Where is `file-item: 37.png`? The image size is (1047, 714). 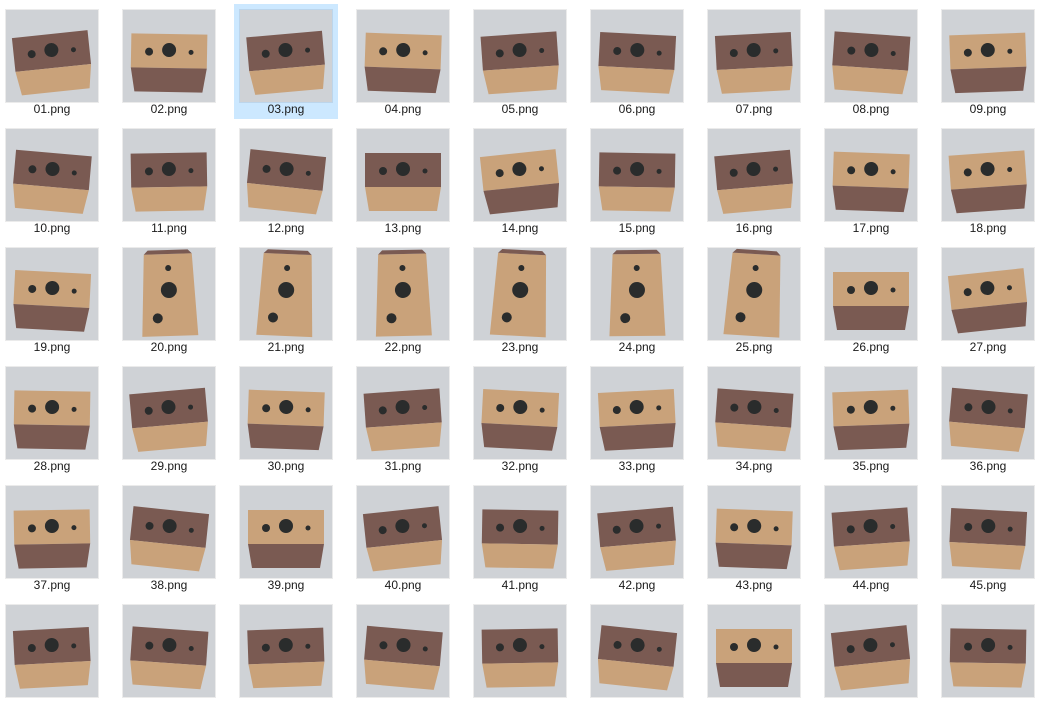
file-item: 37.png is located at coordinates (52, 537).